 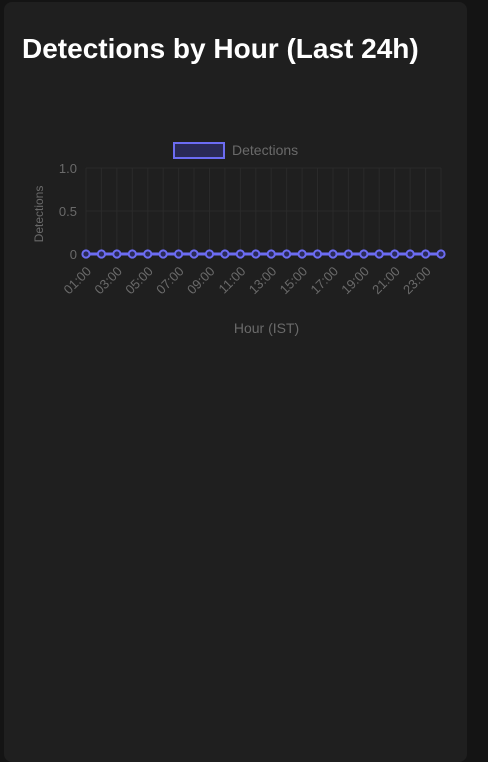 I want to click on x-tick-label: 23:00, so click(x=417, y=281).